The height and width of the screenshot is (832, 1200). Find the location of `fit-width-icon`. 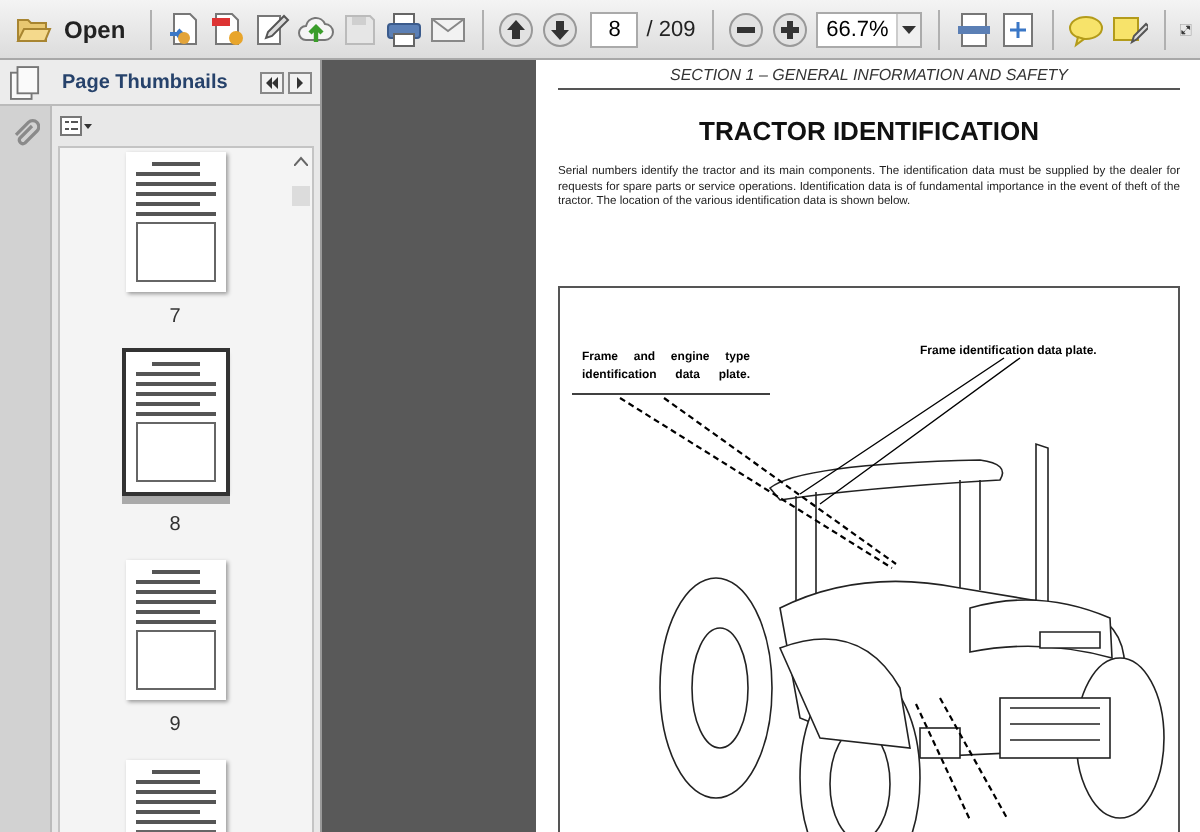

fit-width-icon is located at coordinates (1017, 29).